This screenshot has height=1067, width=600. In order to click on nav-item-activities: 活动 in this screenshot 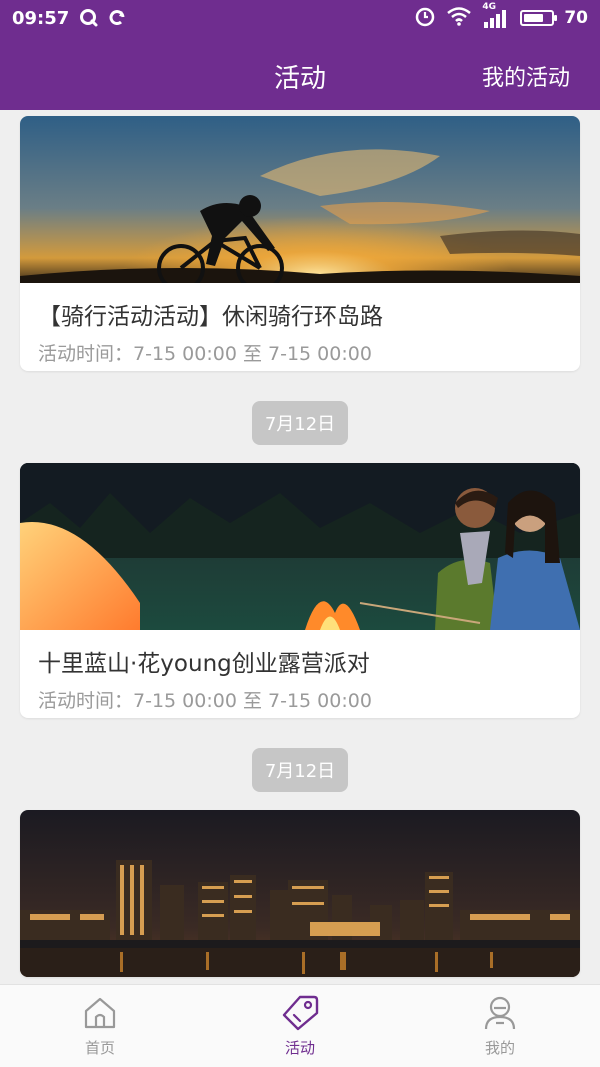, I will do `click(300, 1026)`.